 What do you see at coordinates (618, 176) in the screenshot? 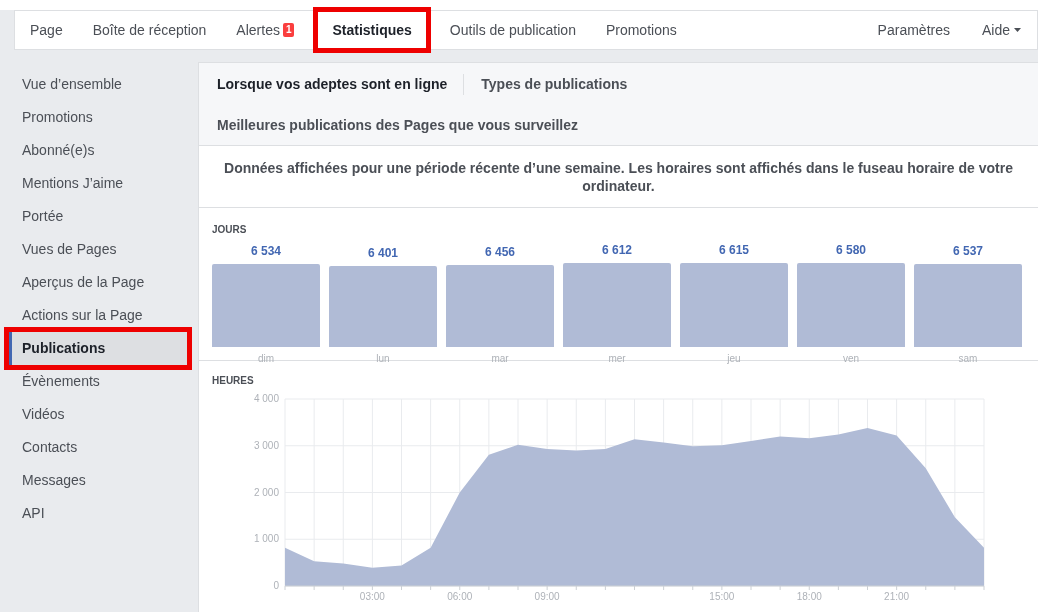
I see `notice-text: Données affichées pour une période récente d’une semaine. Les horaires sont affichés dans le fuseau horaire de votre ordinateur.` at bounding box center [618, 176].